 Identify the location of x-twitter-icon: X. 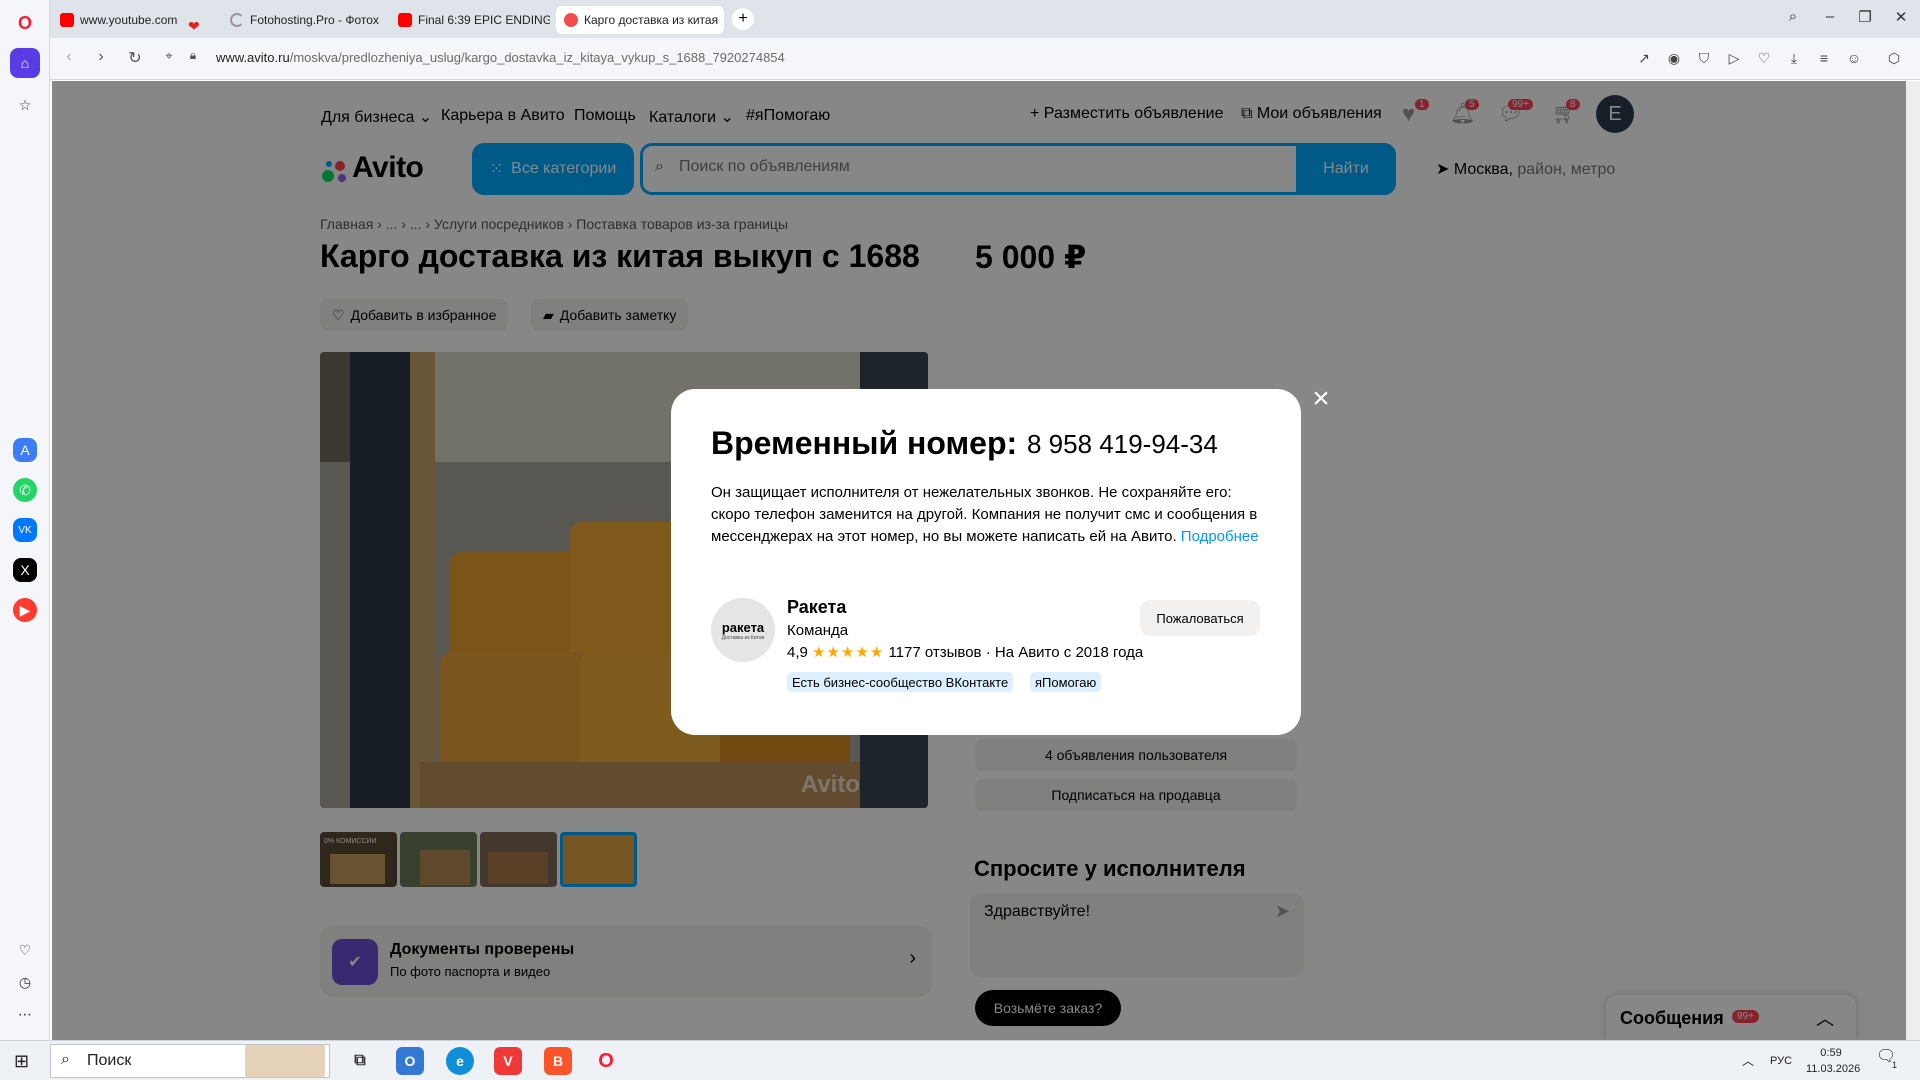
(25, 570).